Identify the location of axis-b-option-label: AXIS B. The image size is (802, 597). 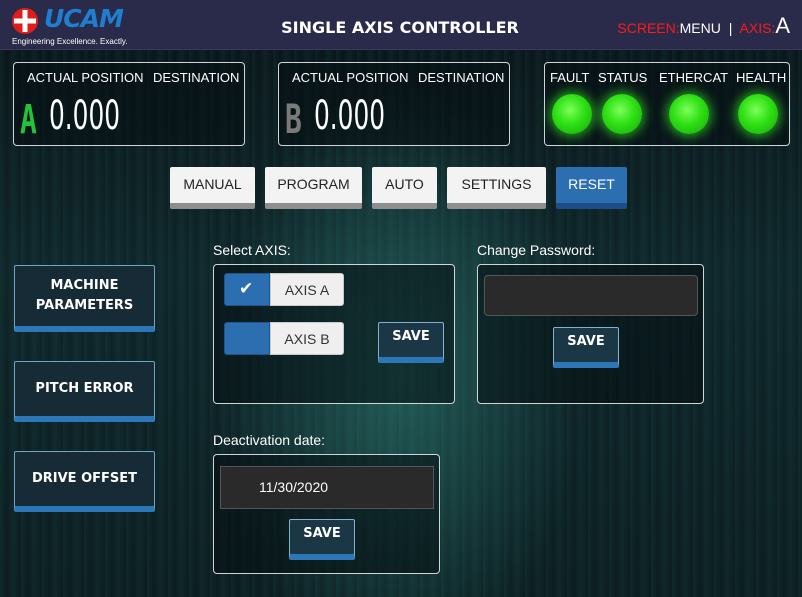
(307, 338).